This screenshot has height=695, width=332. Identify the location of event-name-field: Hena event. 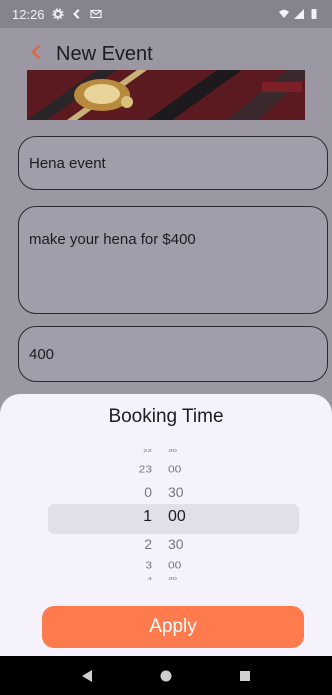
(173, 163).